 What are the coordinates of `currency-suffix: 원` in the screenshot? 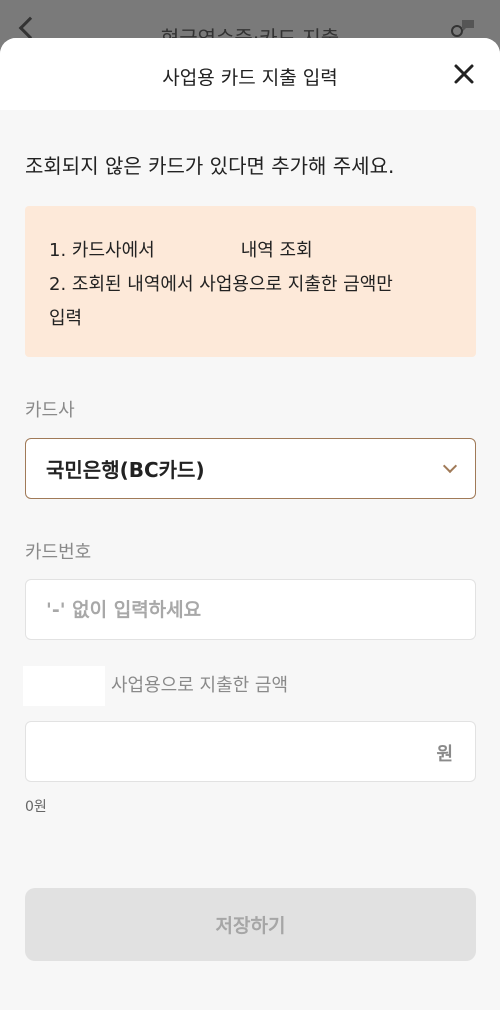 It's located at (444, 754).